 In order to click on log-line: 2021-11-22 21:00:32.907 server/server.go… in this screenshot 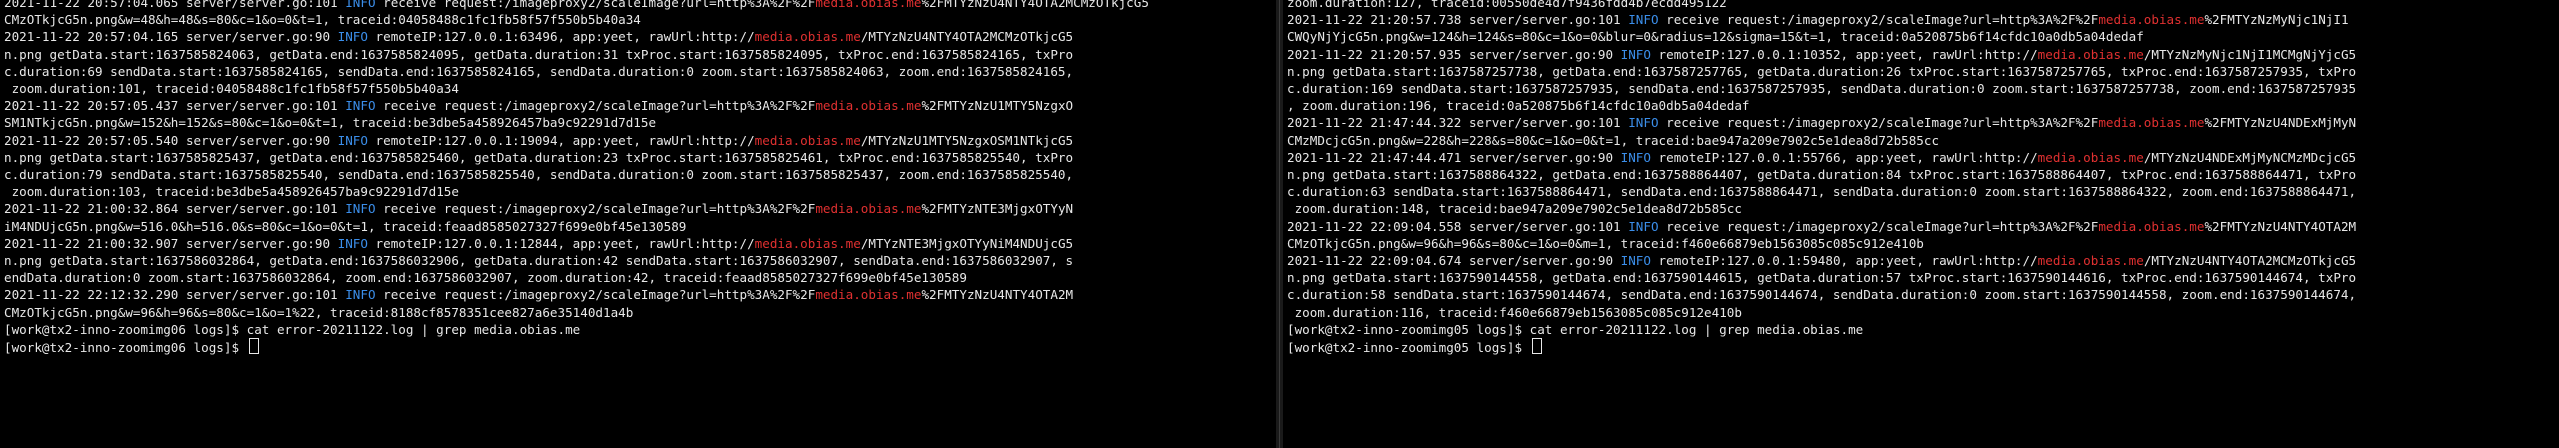, I will do `click(639, 243)`.